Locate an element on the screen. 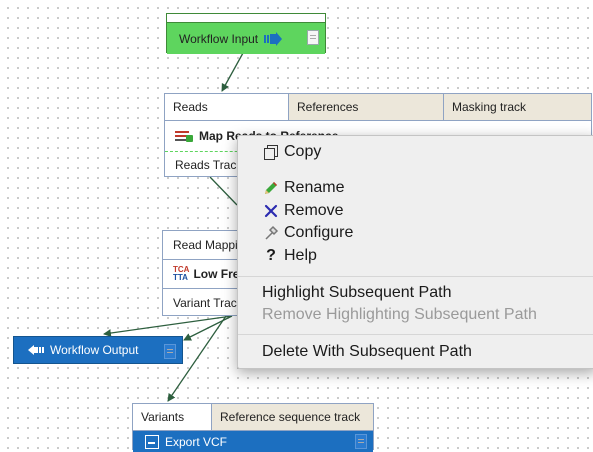 This screenshot has height=452, width=593. copy-icon is located at coordinates (271, 152).